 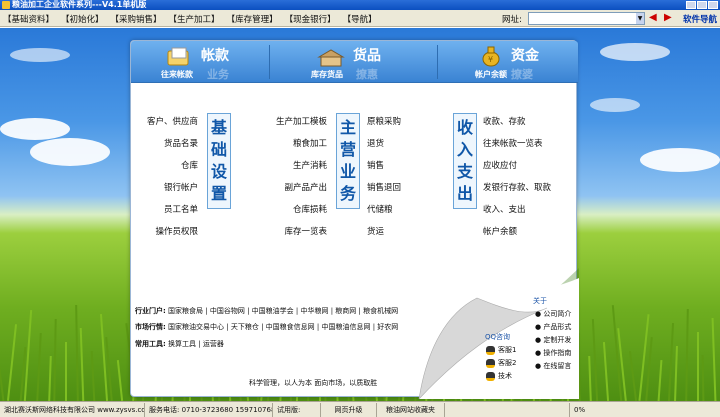 What do you see at coordinates (504, 209) in the screenshot?
I see `income-expense-link: 收入、支出` at bounding box center [504, 209].